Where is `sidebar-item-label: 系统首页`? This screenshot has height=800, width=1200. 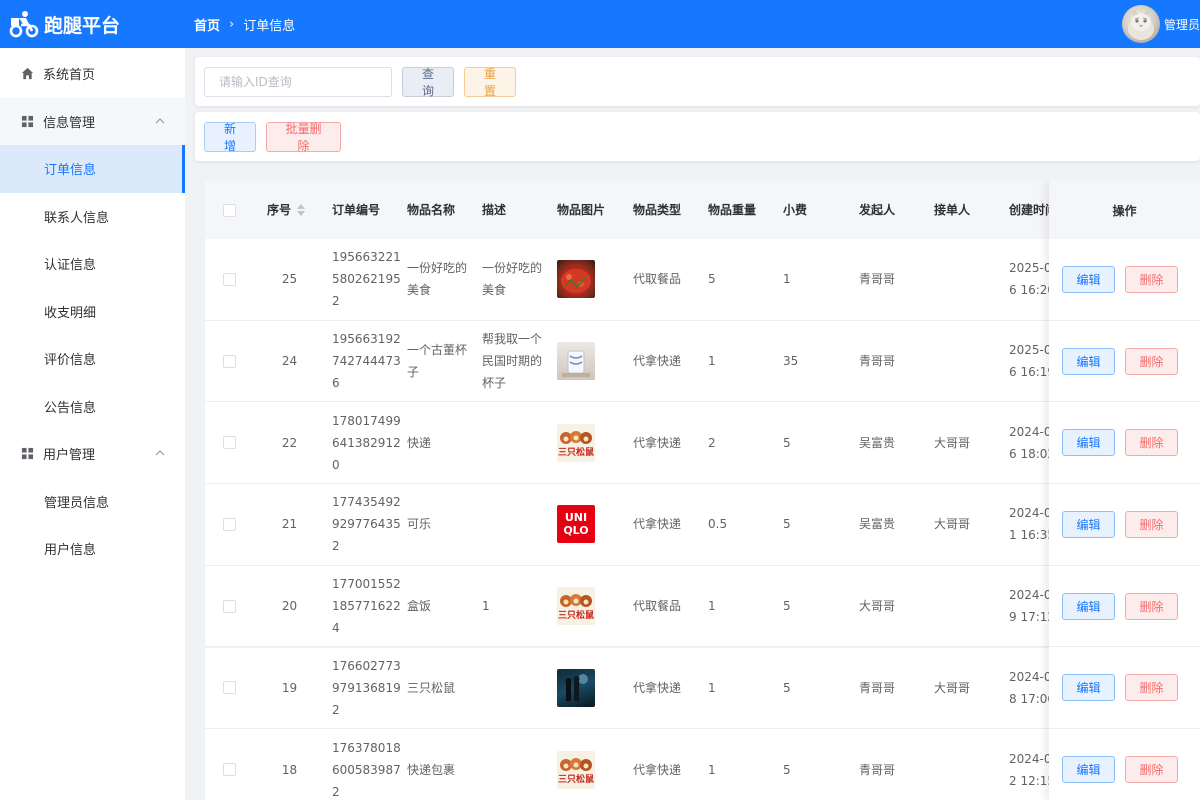 sidebar-item-label: 系统首页 is located at coordinates (69, 76).